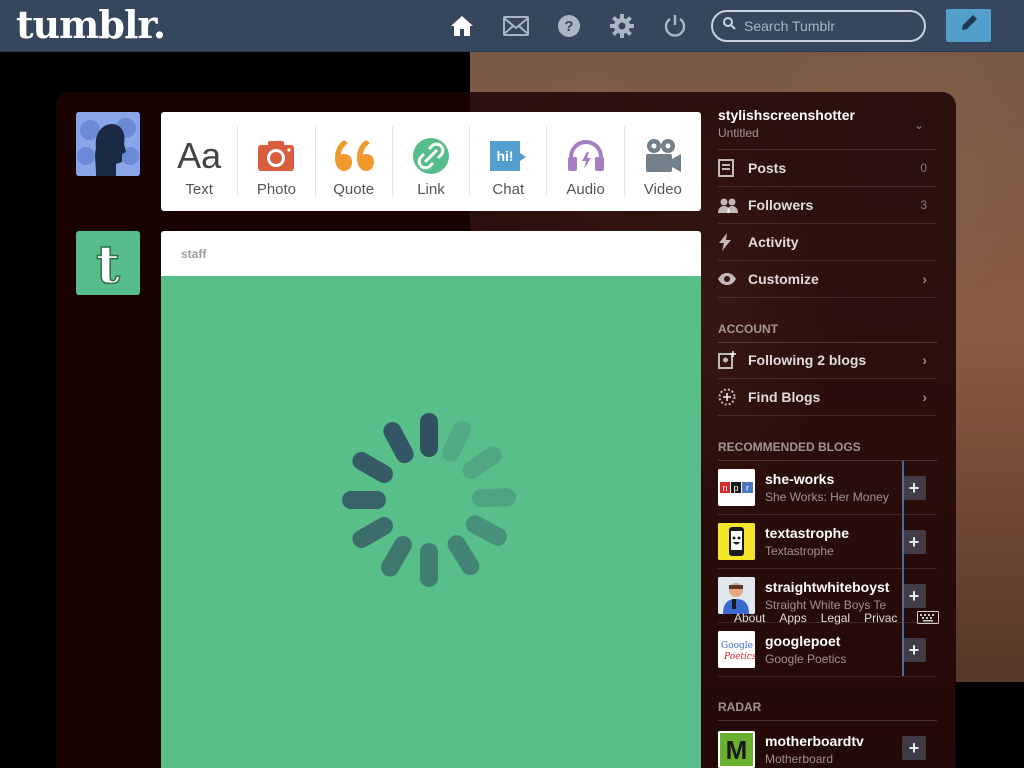  I want to click on svg-text: Poetics, so click(739, 657).